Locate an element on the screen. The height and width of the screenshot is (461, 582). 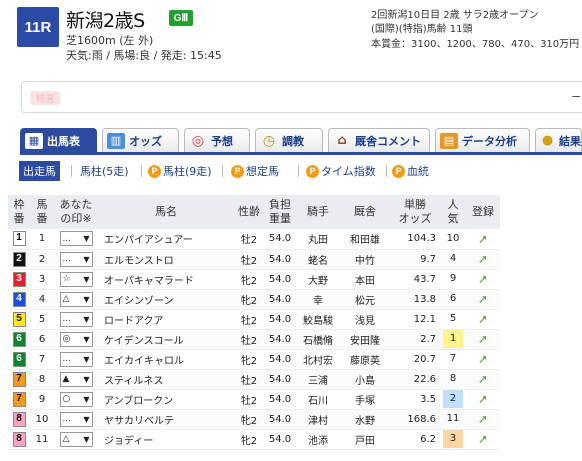
horse-name-link: エイシンゾーン is located at coordinates (166, 299).